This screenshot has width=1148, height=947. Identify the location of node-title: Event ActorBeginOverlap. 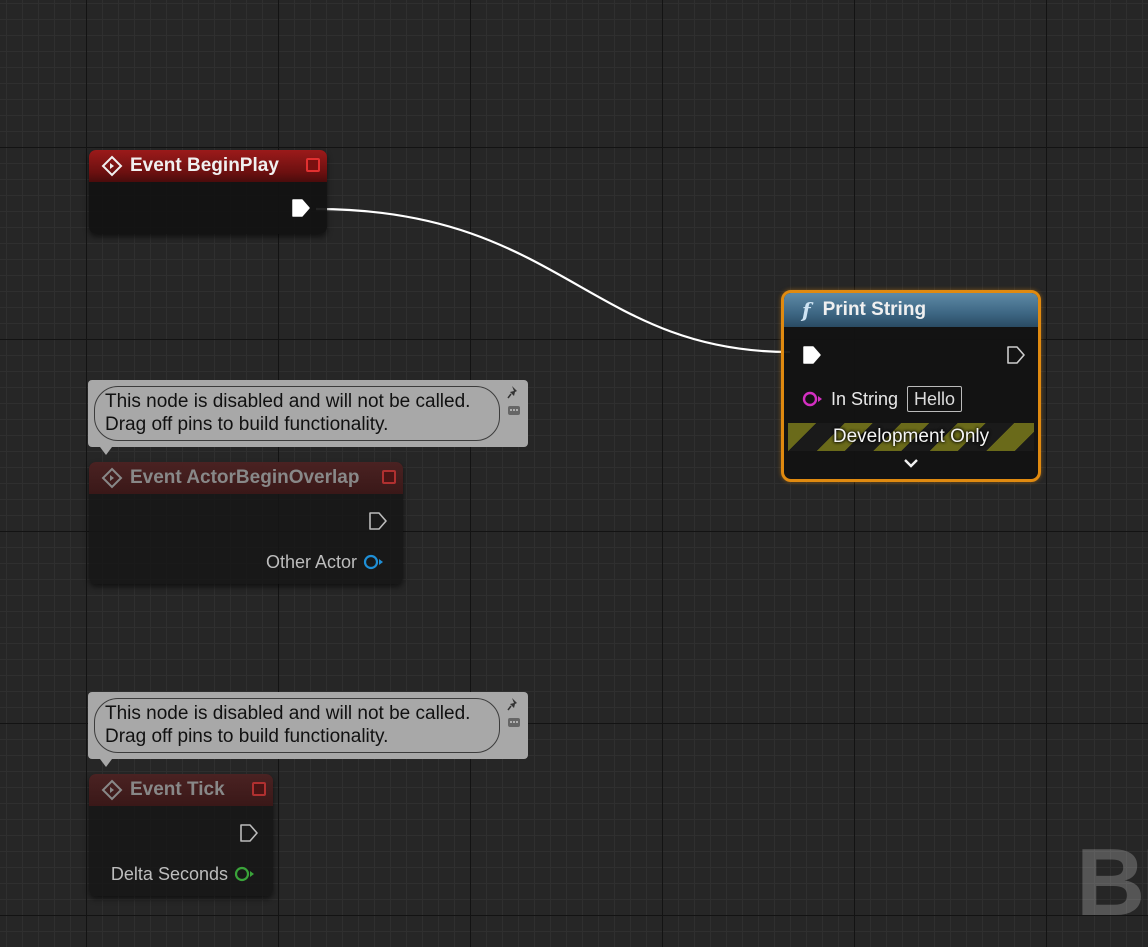
(245, 477).